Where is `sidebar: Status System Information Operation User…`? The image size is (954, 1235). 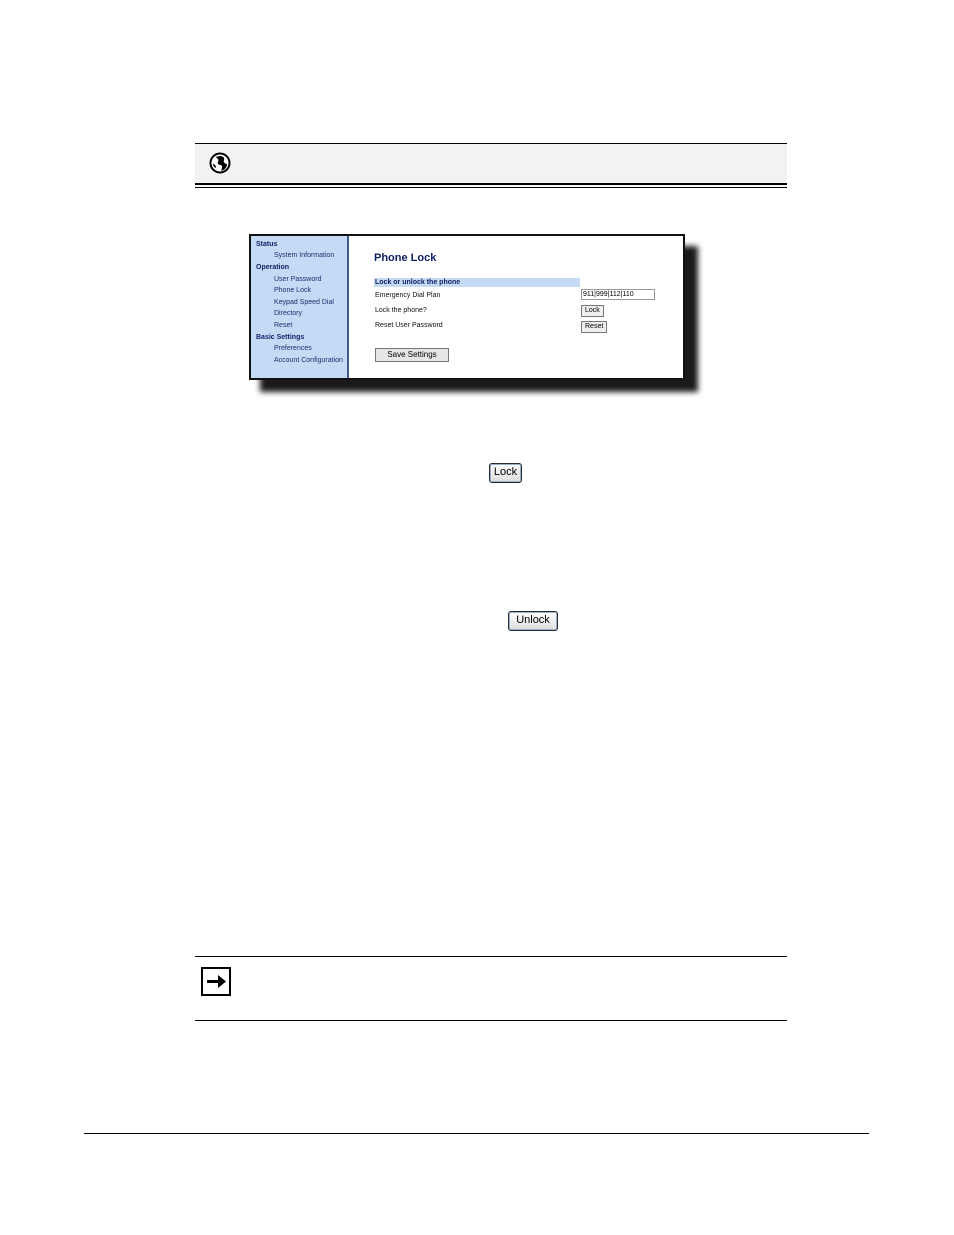 sidebar: Status System Information Operation User… is located at coordinates (300, 307).